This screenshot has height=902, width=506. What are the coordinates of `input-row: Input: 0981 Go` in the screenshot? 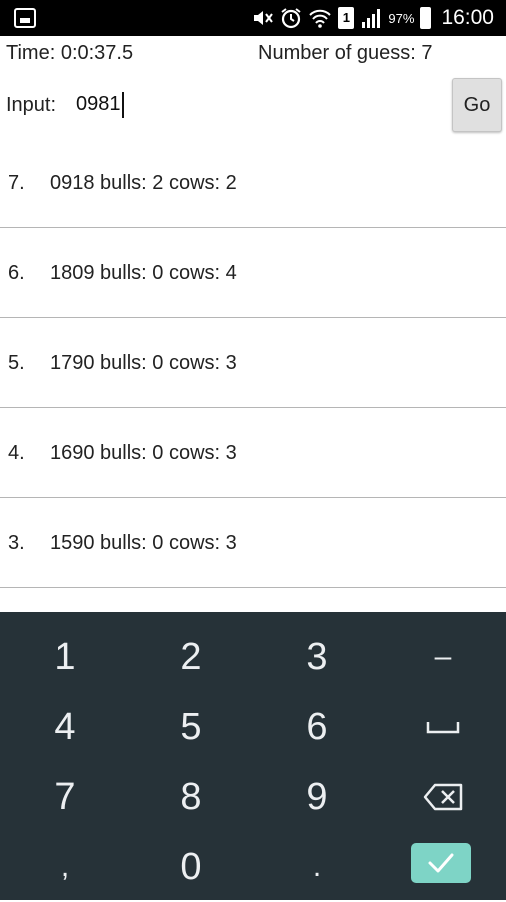 It's located at (253, 104).